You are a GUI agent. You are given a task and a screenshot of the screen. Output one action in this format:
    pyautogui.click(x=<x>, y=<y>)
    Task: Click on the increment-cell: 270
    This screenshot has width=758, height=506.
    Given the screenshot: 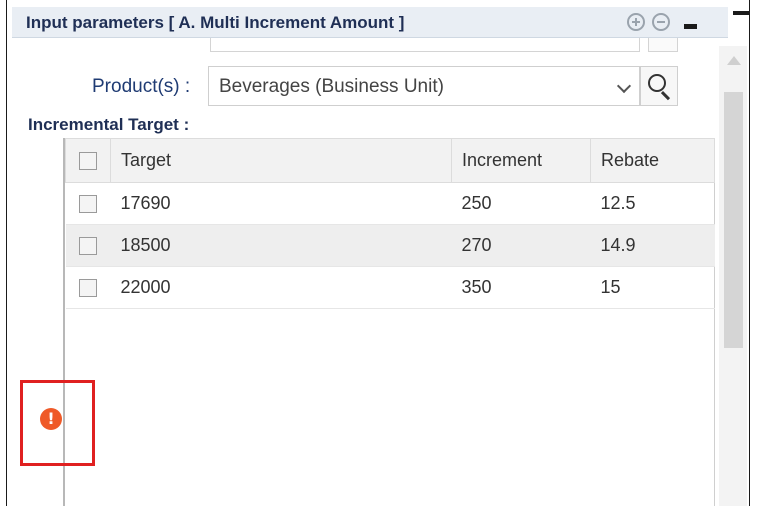 What is the action you would take?
    pyautogui.click(x=476, y=245)
    